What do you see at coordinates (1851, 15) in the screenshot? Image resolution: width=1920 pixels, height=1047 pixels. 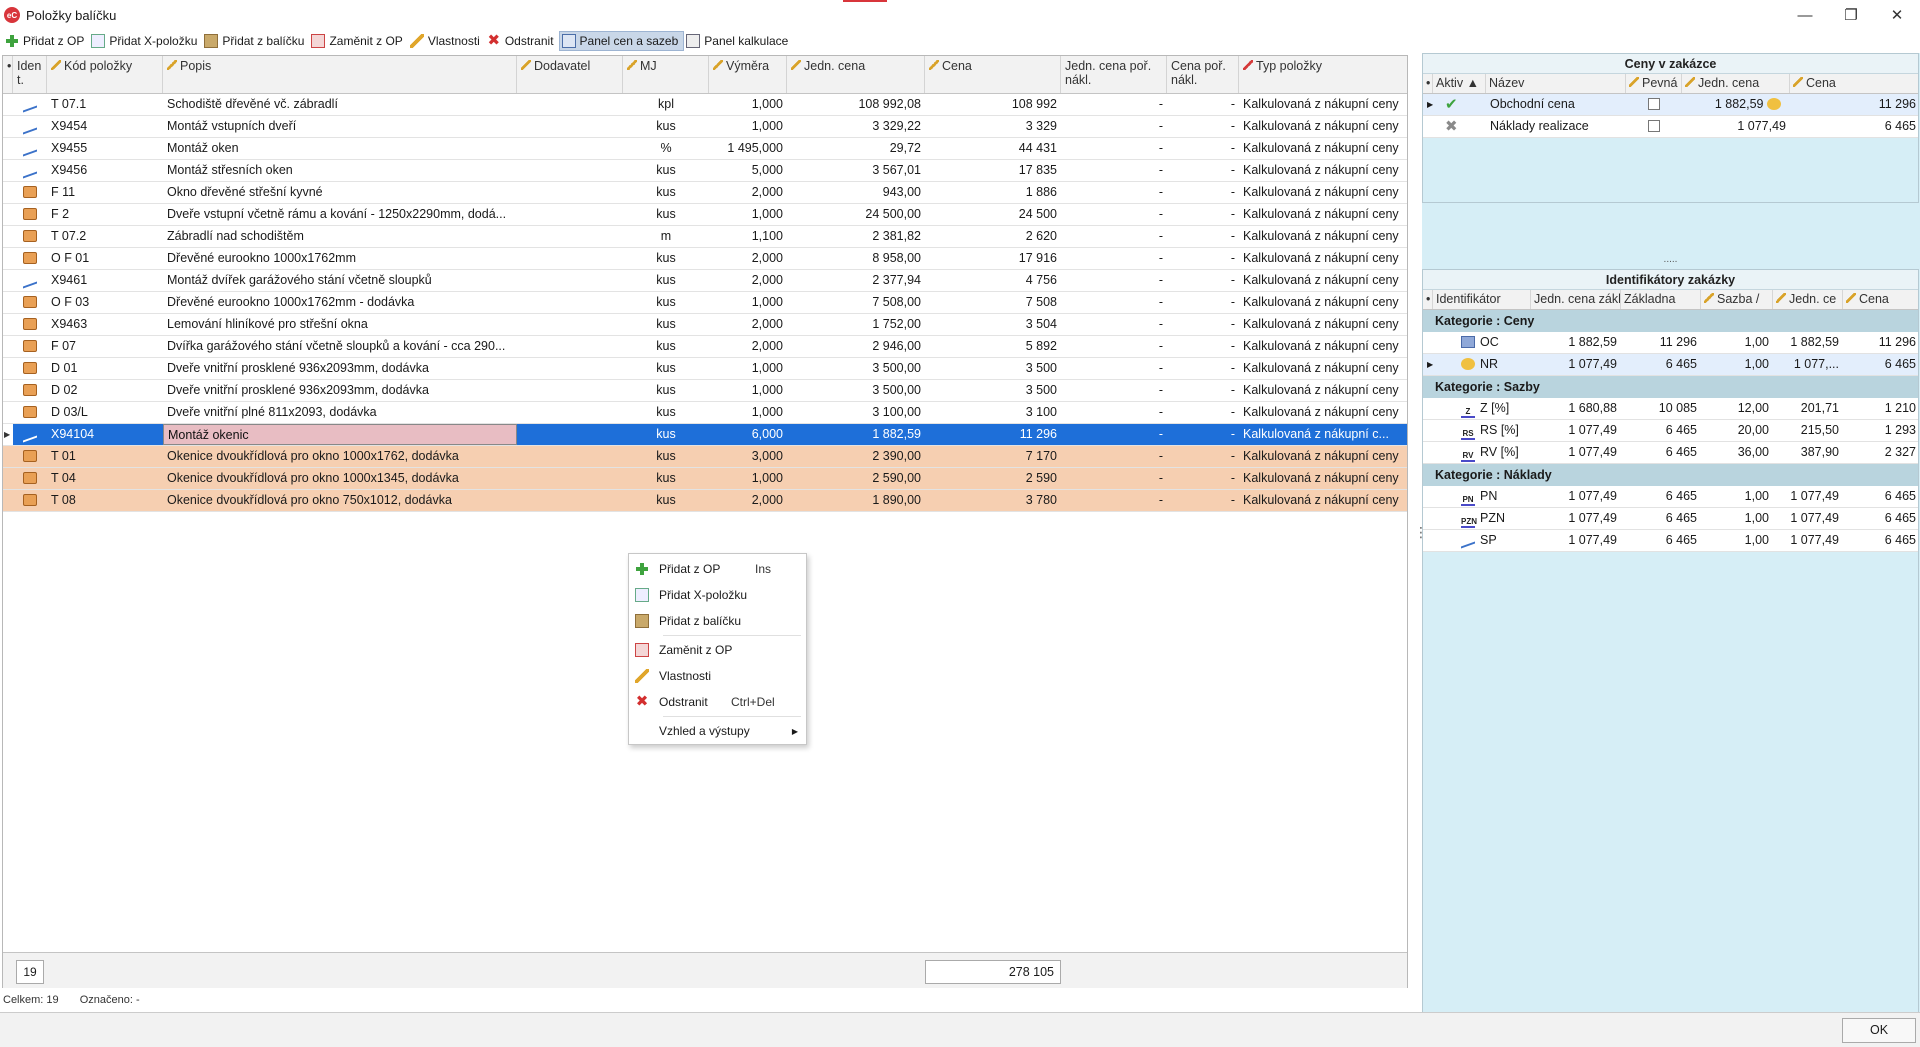 I see `restore-button: ❐` at bounding box center [1851, 15].